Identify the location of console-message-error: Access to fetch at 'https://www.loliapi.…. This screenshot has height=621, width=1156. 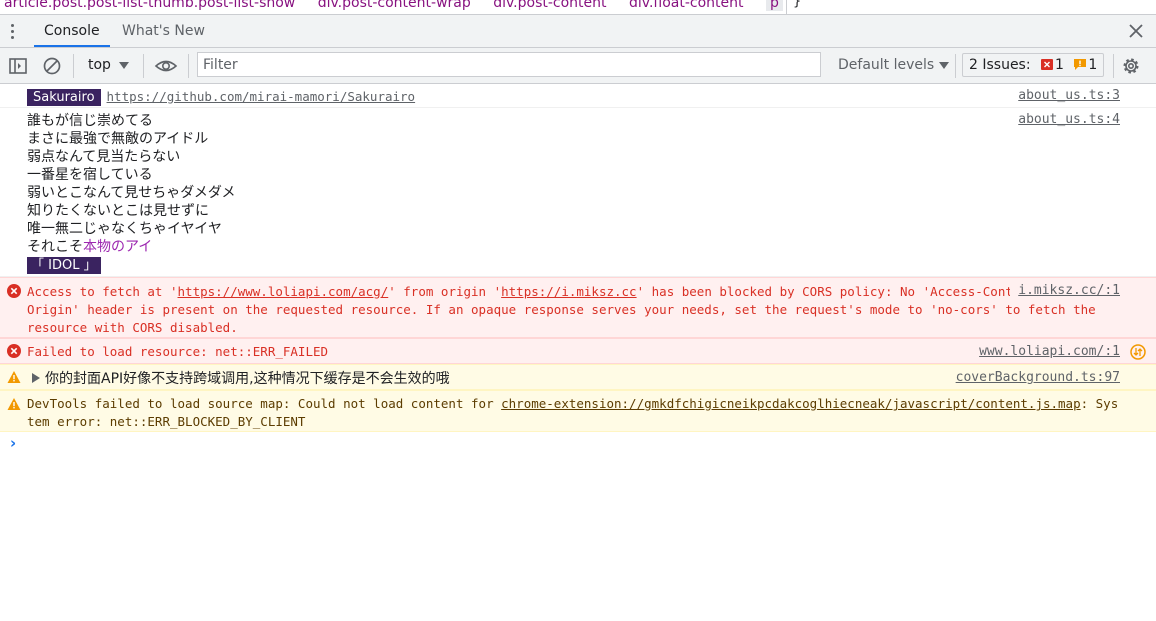
(578, 307).